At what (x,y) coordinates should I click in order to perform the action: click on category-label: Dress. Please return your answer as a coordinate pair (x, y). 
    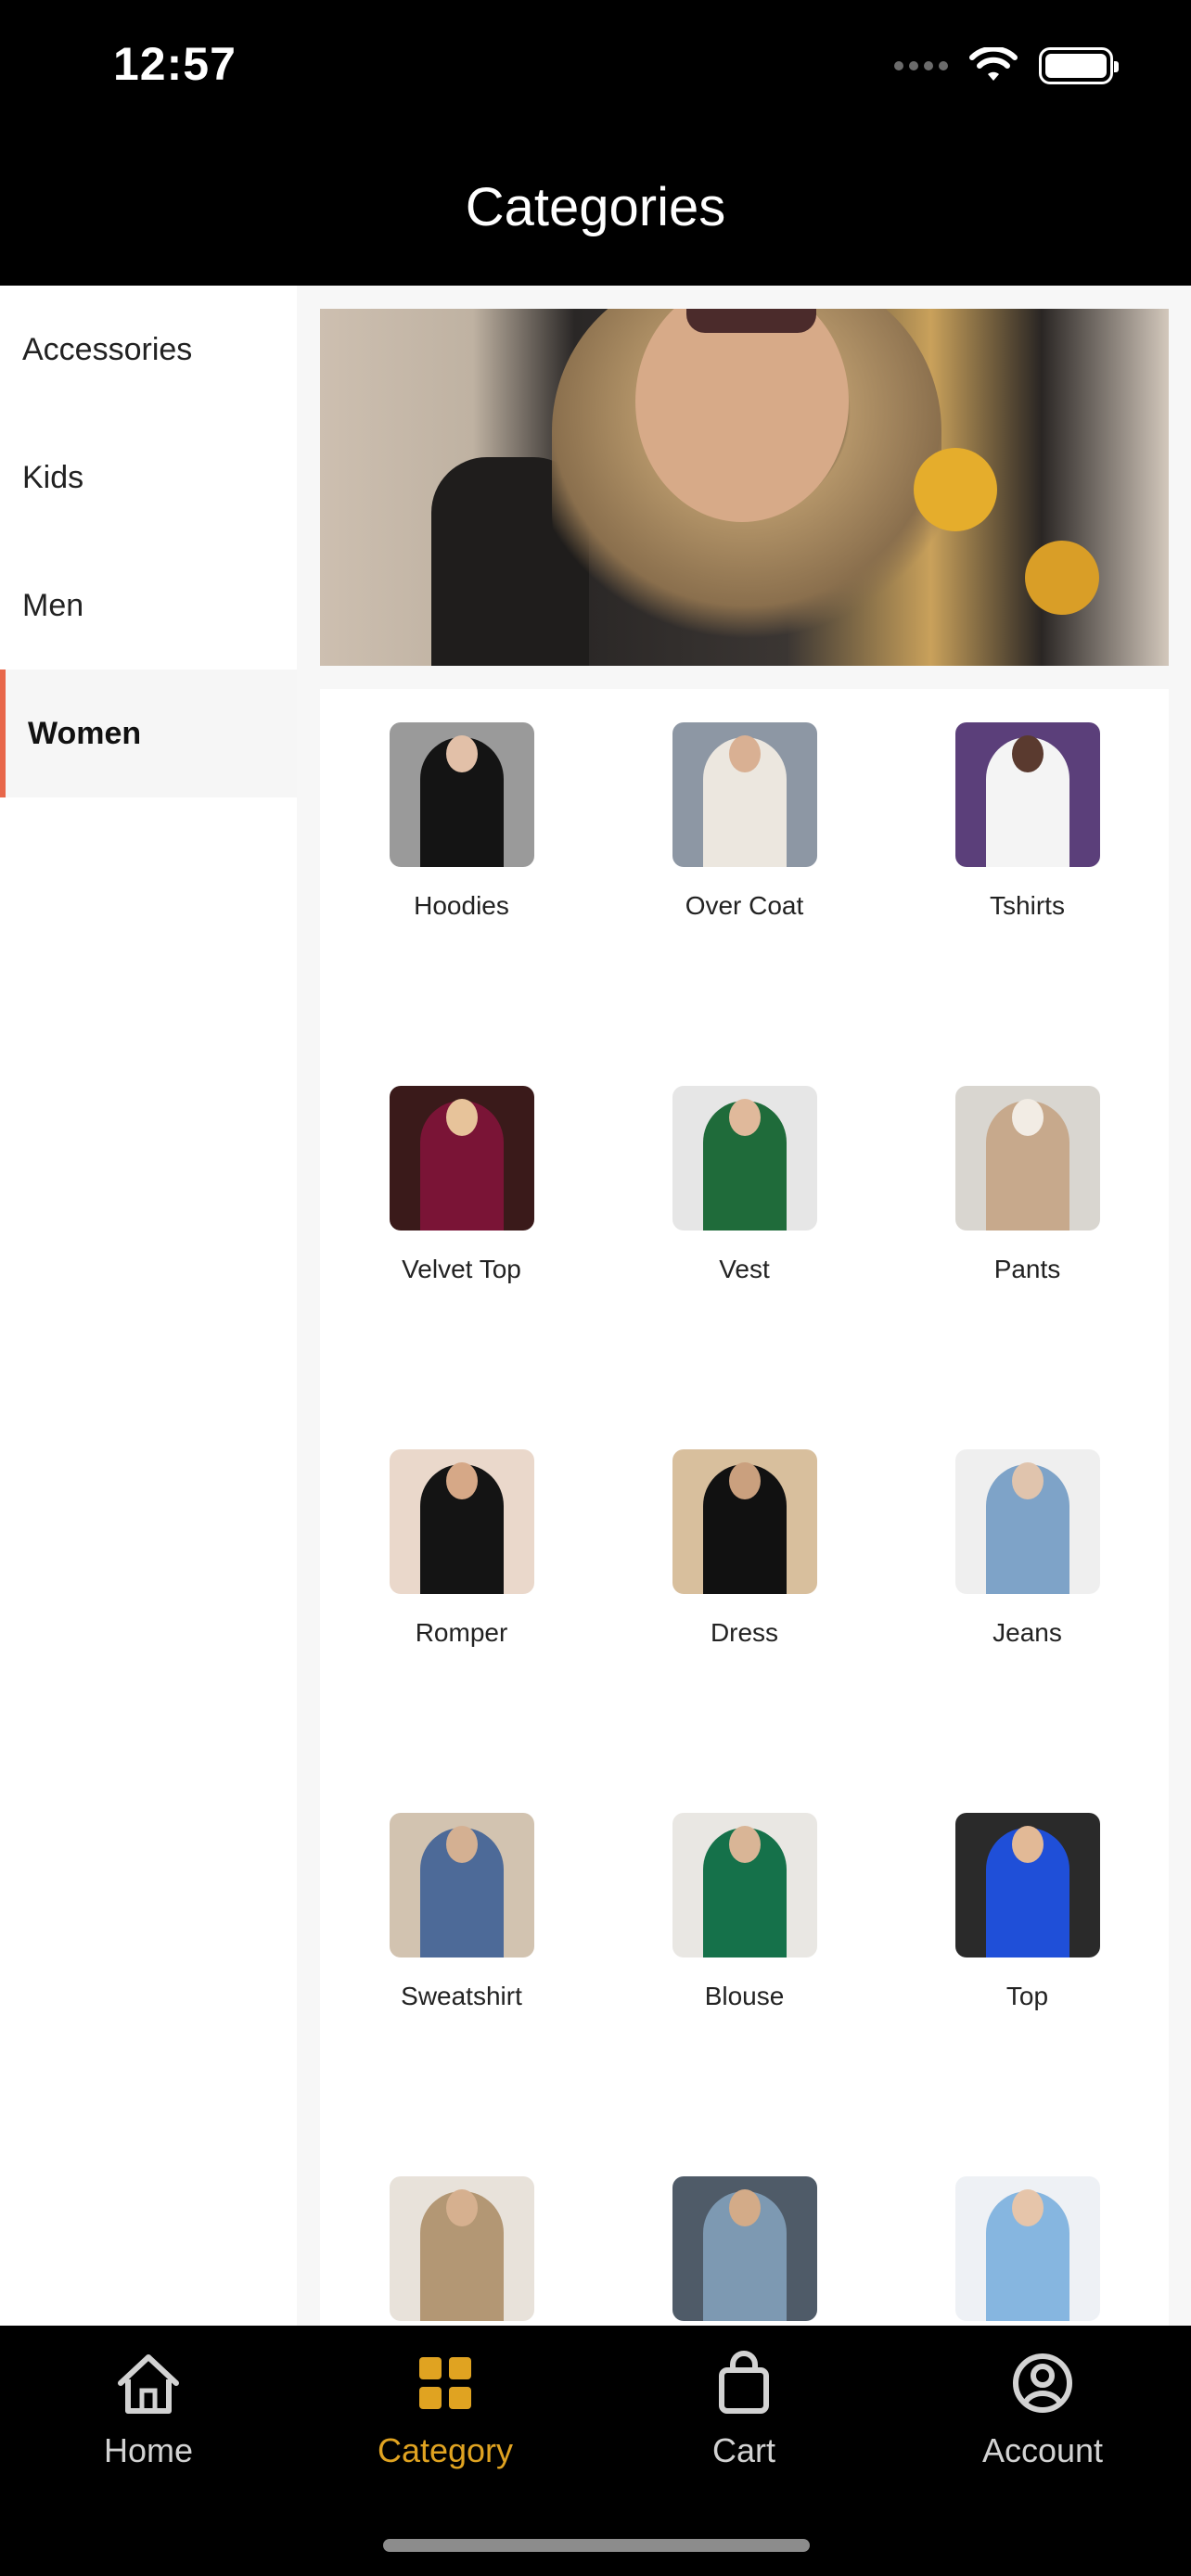
    Looking at the image, I should click on (744, 1632).